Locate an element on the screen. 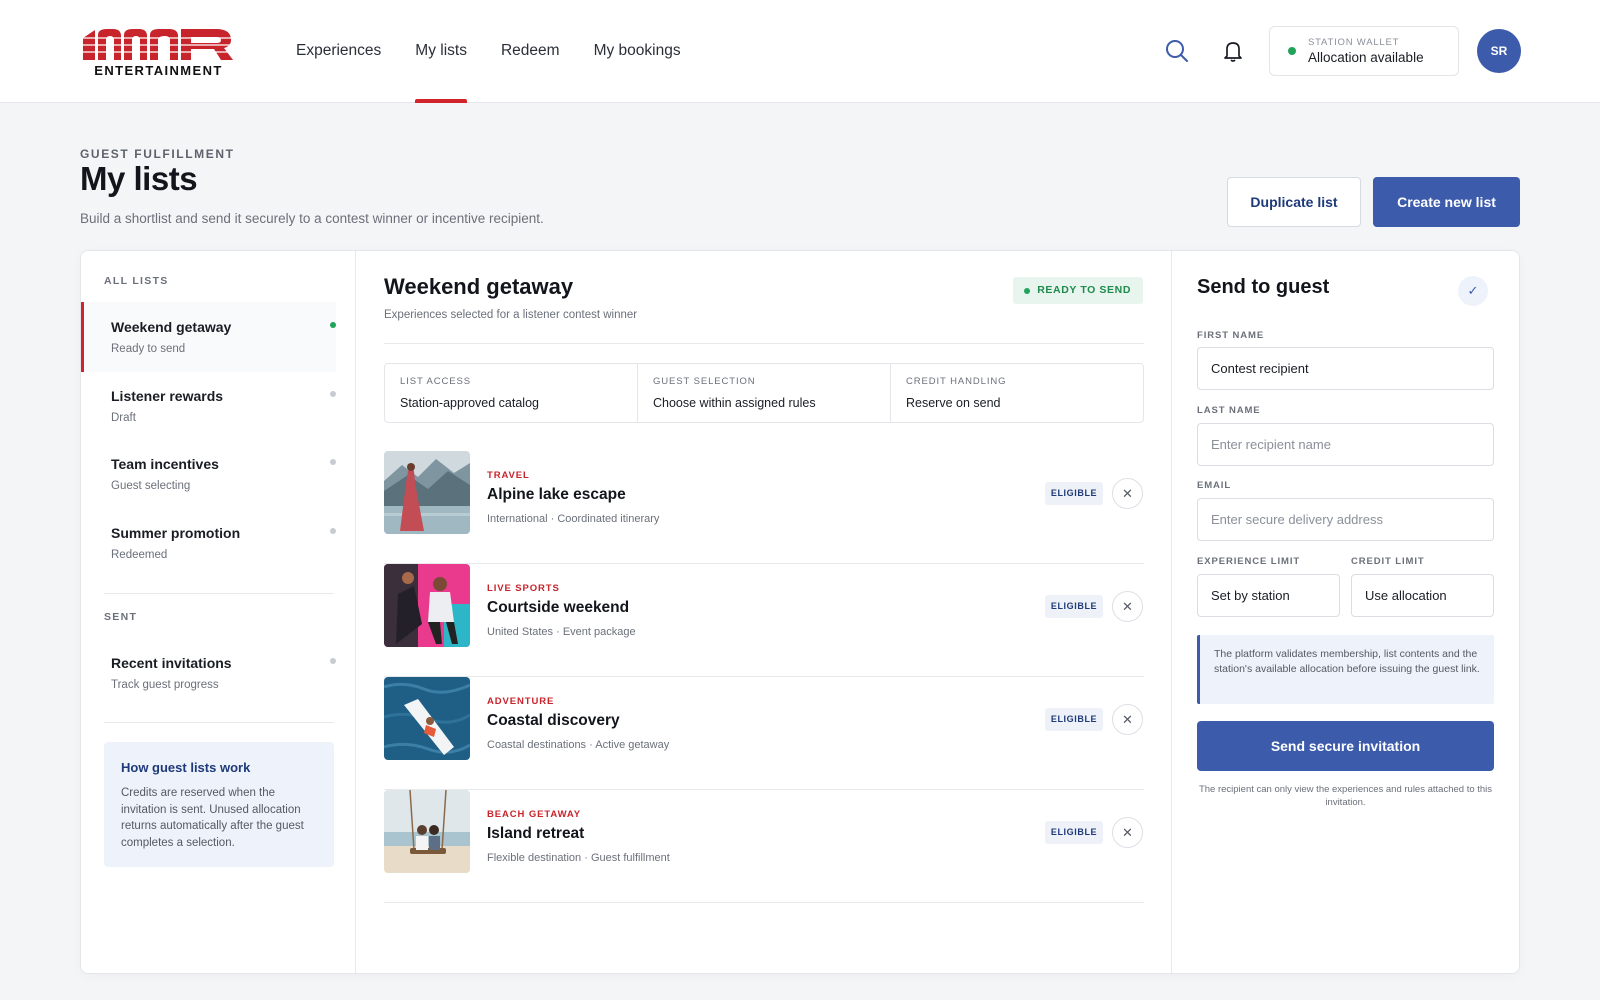  ready-status-badge: READY TO SEND is located at coordinates (1078, 290).